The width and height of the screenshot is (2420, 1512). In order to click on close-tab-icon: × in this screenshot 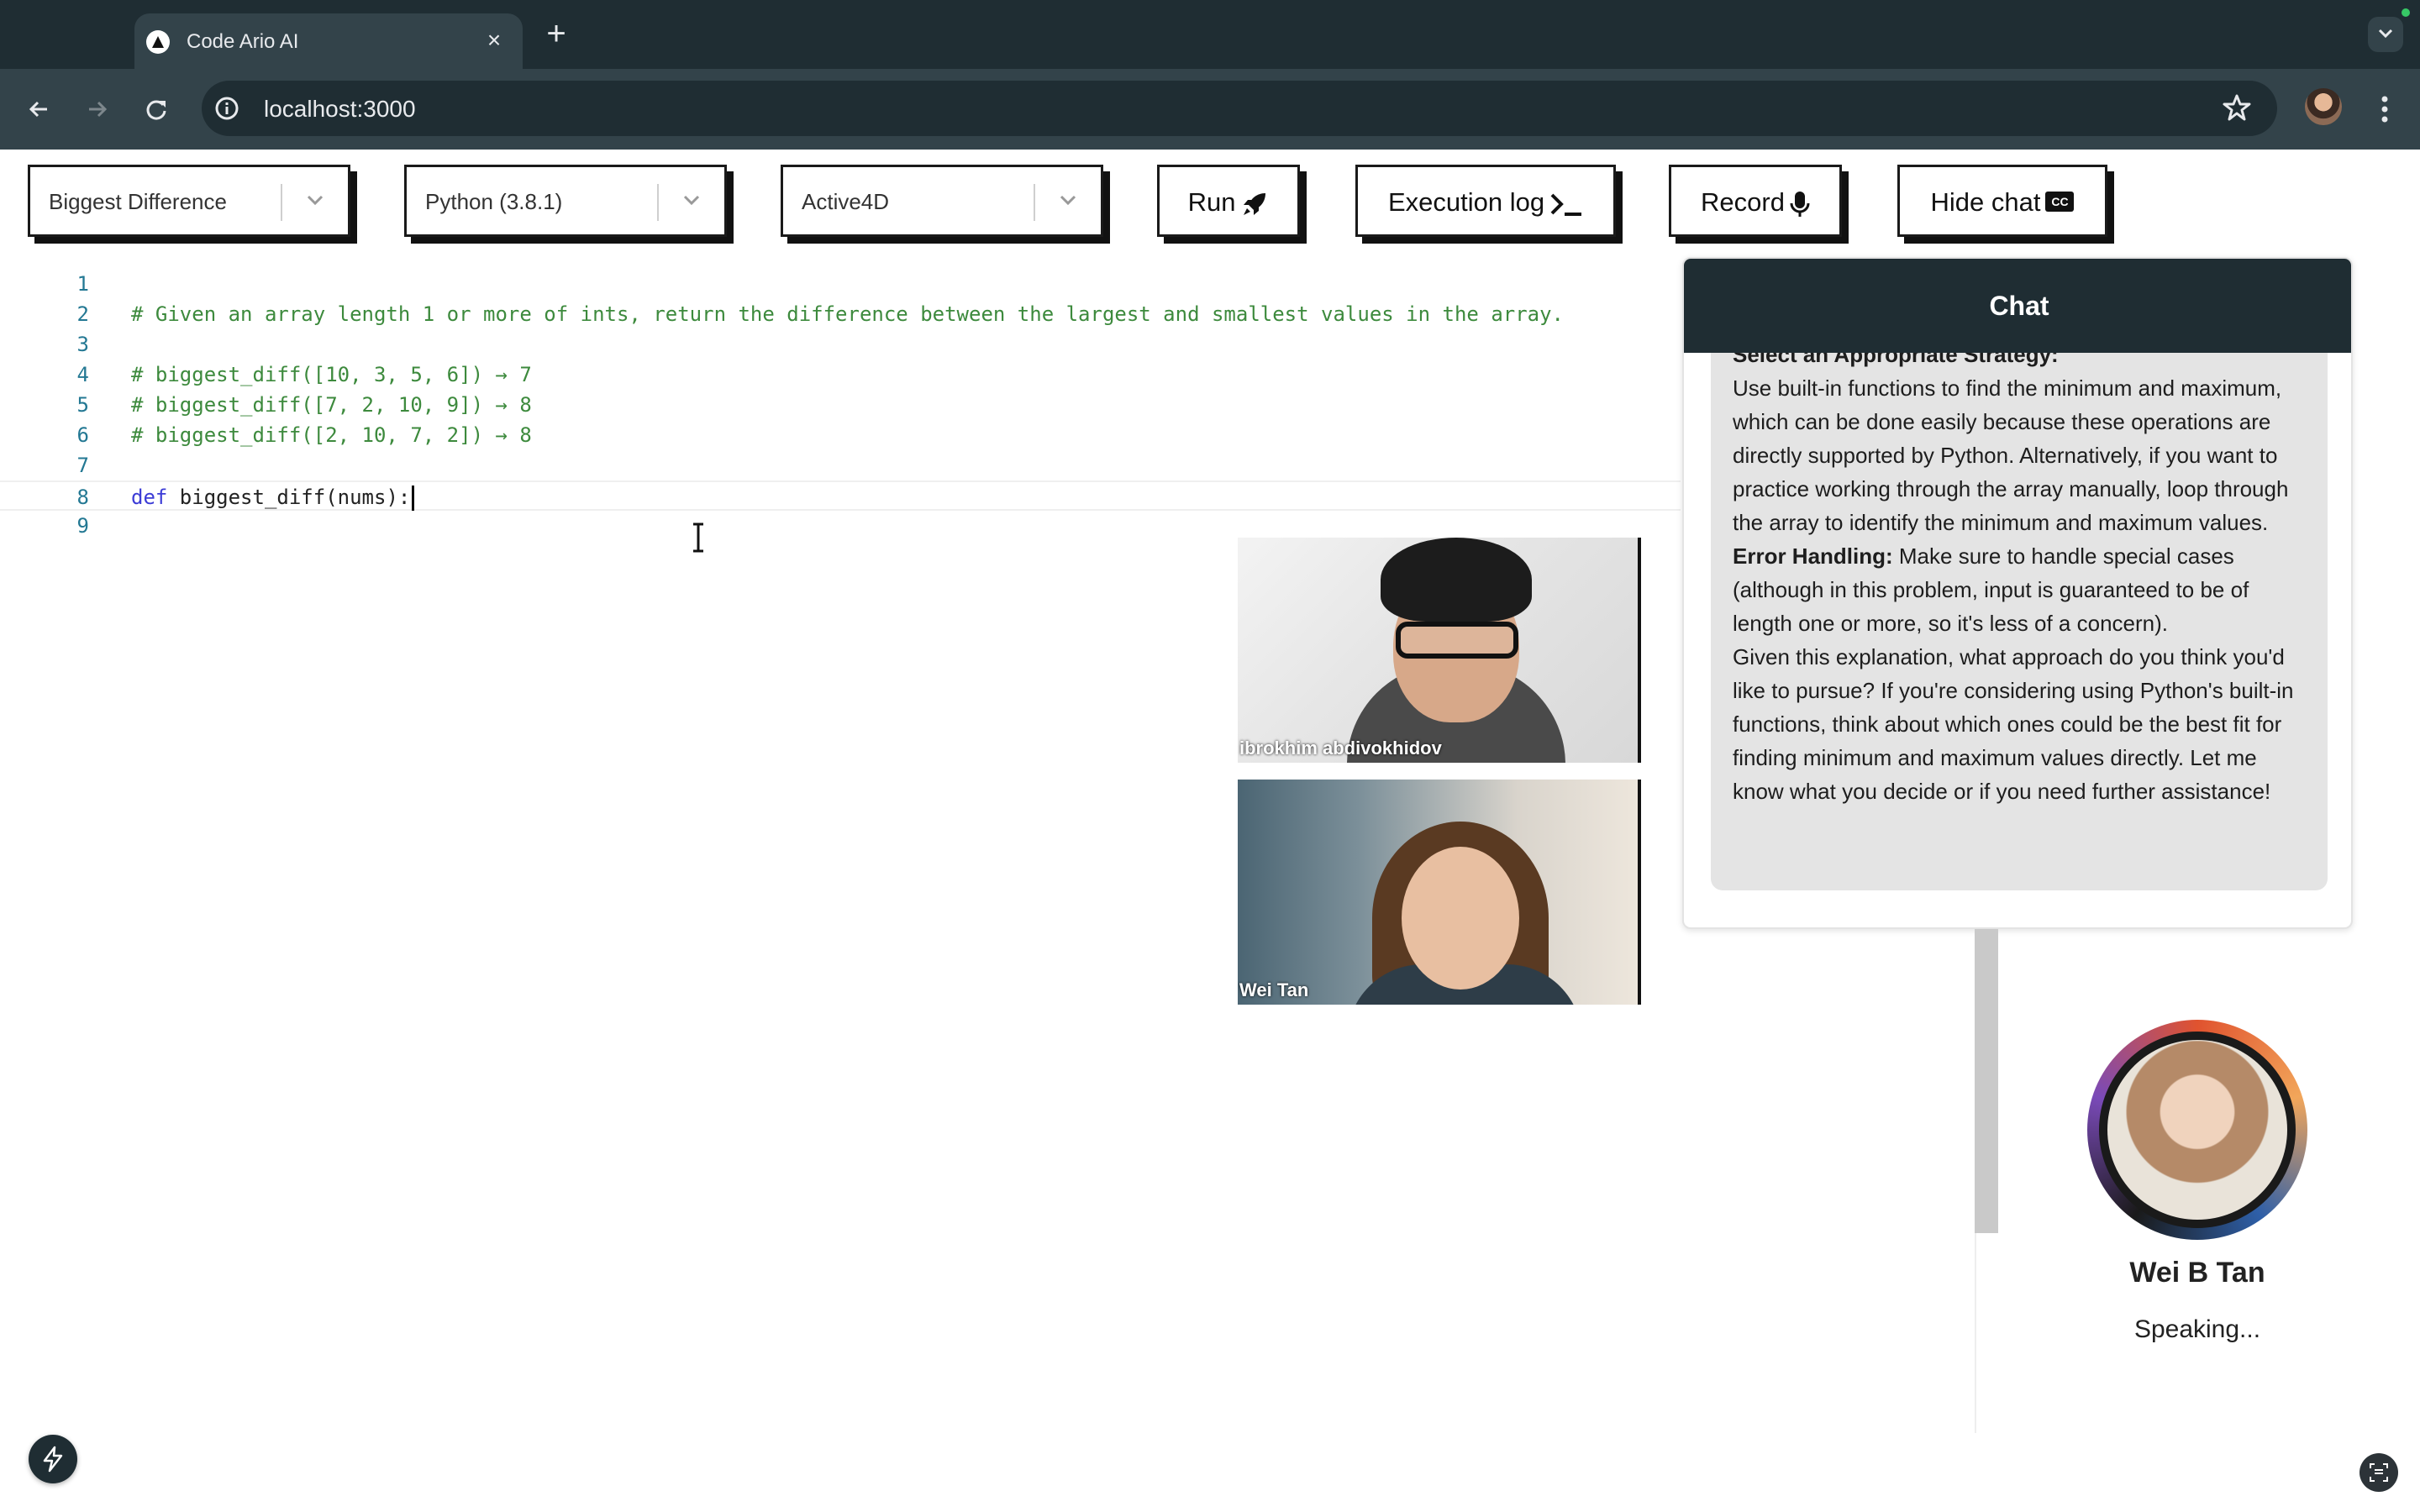, I will do `click(495, 40)`.